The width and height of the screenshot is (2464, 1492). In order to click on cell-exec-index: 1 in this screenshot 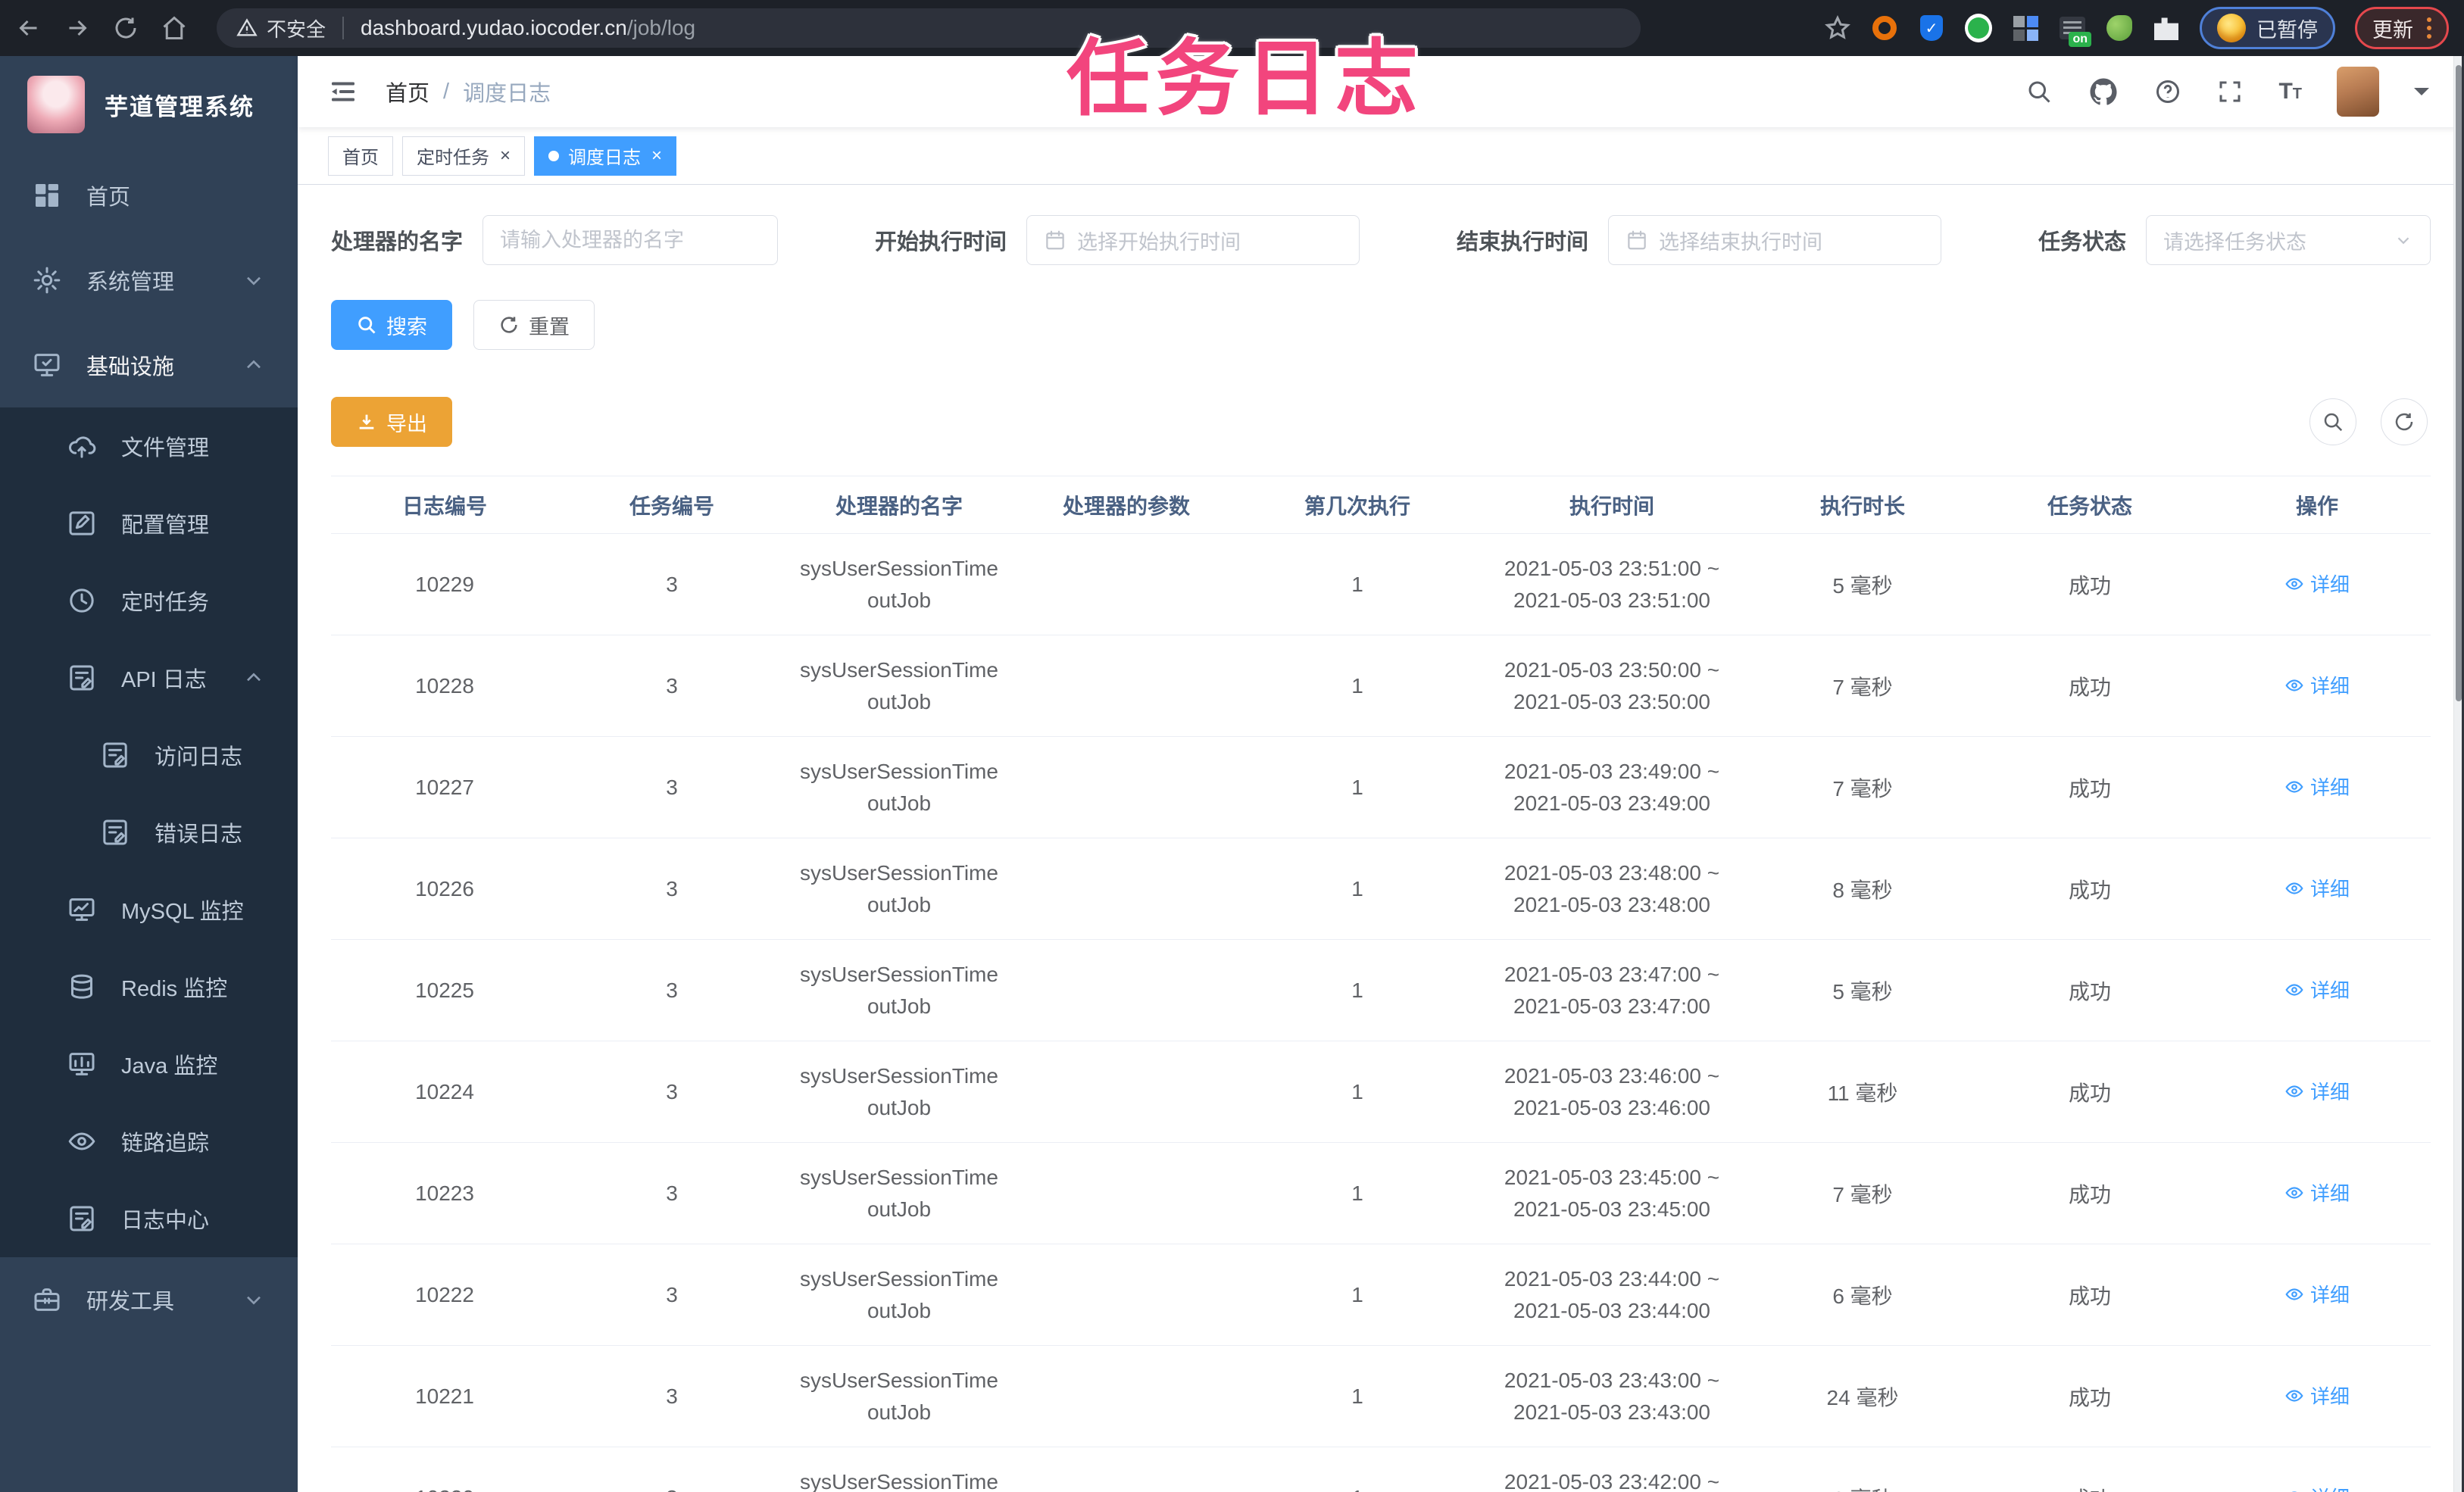, I will do `click(1357, 889)`.